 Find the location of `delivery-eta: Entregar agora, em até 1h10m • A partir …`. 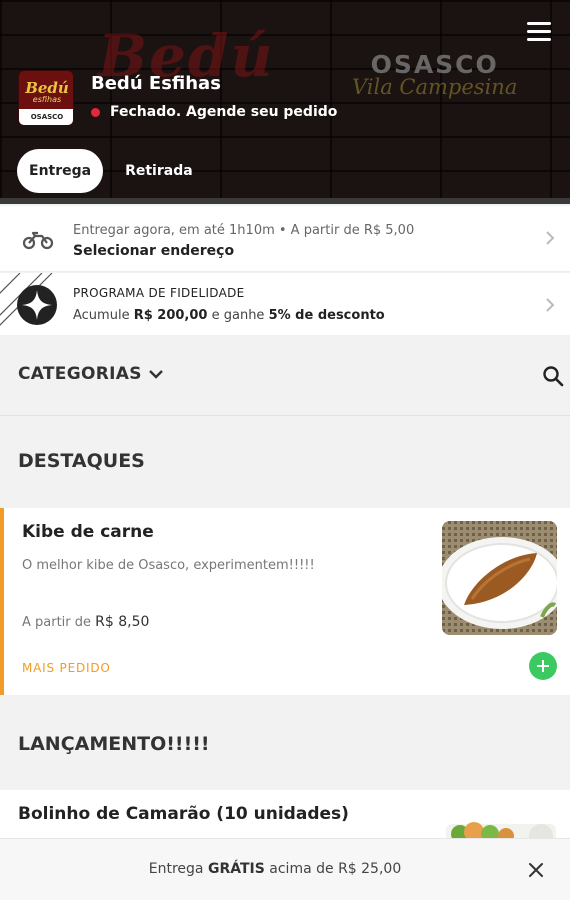

delivery-eta: Entregar agora, em até 1h10m • A partir … is located at coordinates (244, 230).